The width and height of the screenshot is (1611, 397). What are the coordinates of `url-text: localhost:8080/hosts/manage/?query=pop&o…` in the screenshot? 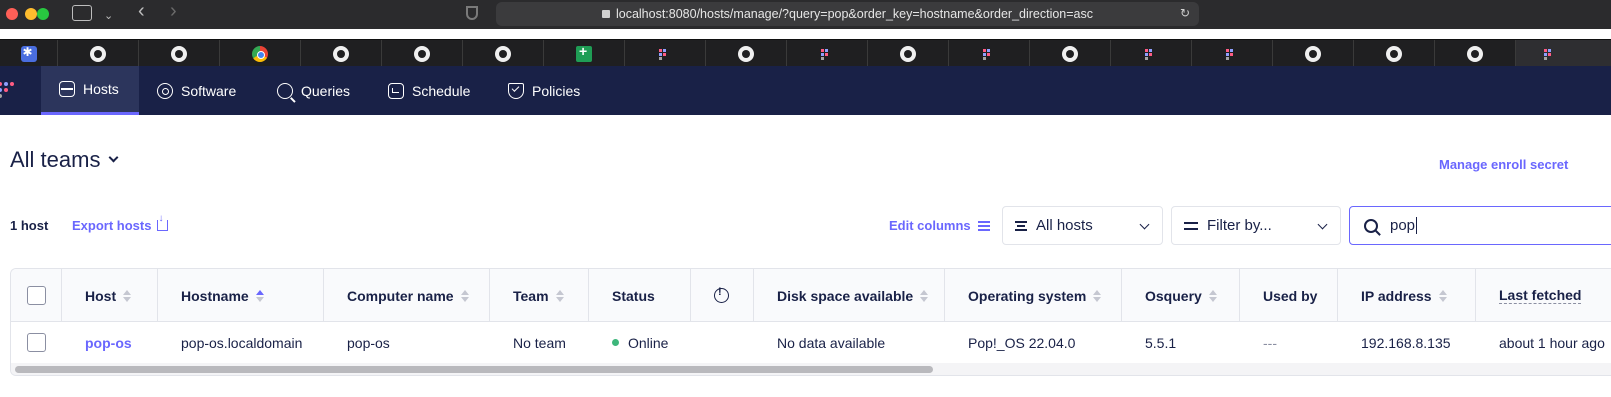 It's located at (854, 14).